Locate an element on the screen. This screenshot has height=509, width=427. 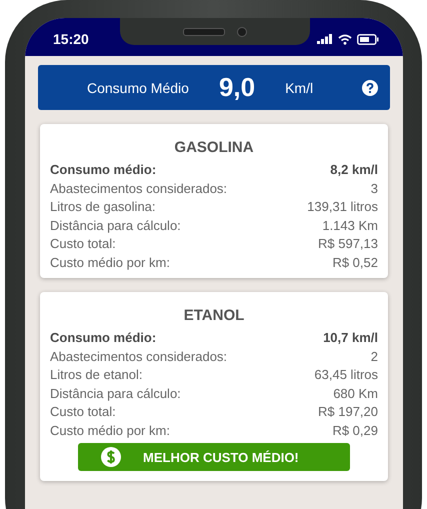
row-value: 139,31 litros is located at coordinates (342, 207).